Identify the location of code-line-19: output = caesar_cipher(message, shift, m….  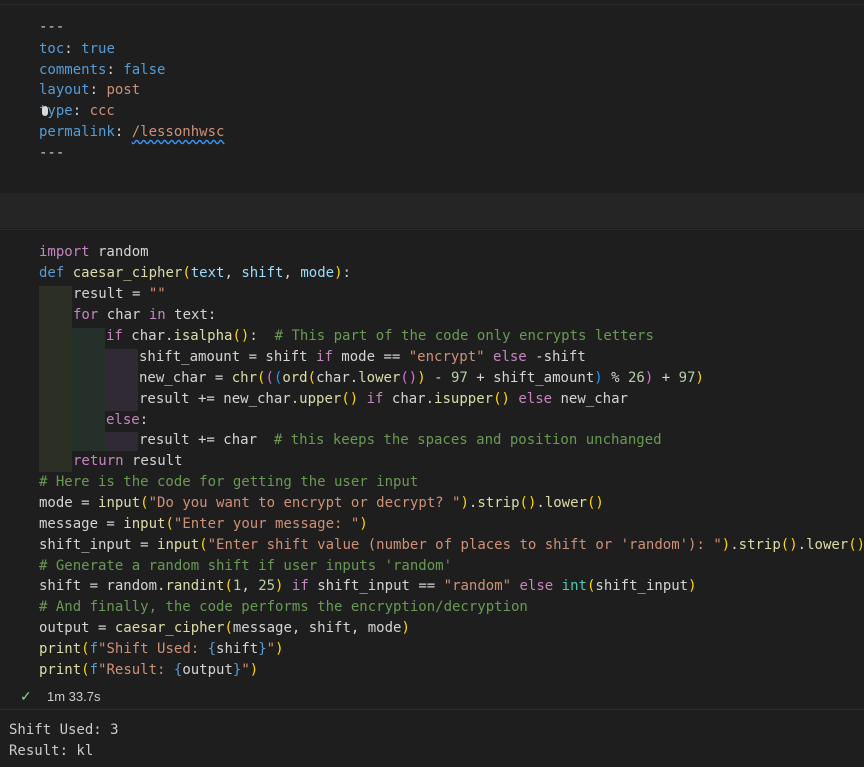
(224, 628).